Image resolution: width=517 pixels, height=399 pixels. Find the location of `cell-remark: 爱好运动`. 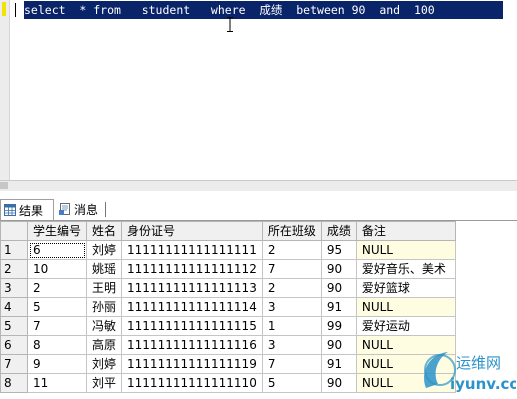

cell-remark: 爱好运动 is located at coordinates (405, 326).